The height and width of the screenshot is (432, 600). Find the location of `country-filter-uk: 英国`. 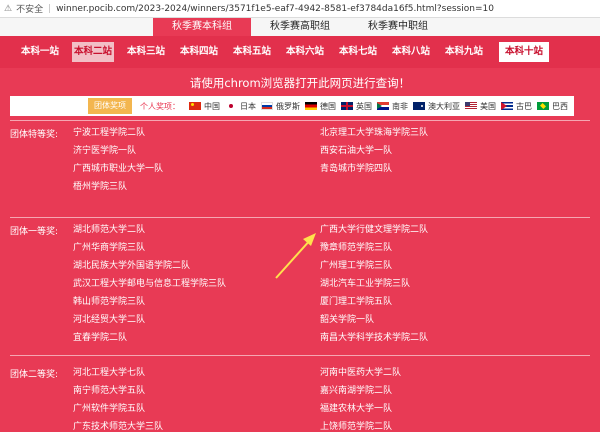

country-filter-uk: 英国 is located at coordinates (356, 106).